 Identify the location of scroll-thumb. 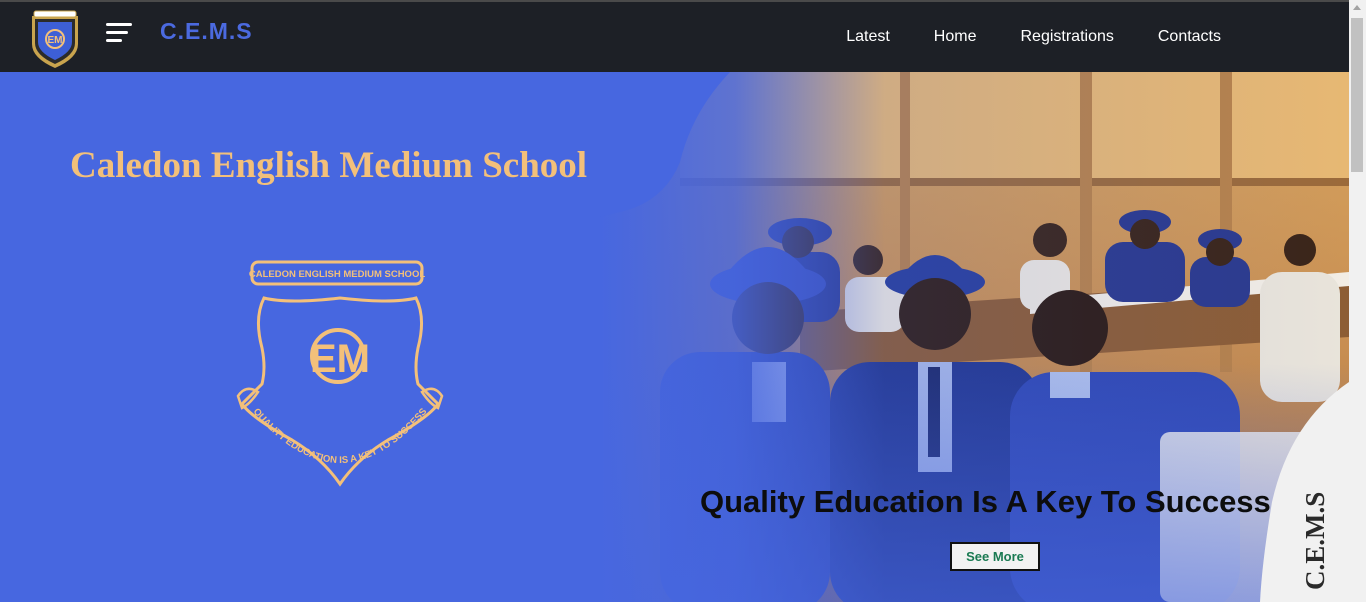
(1357, 95).